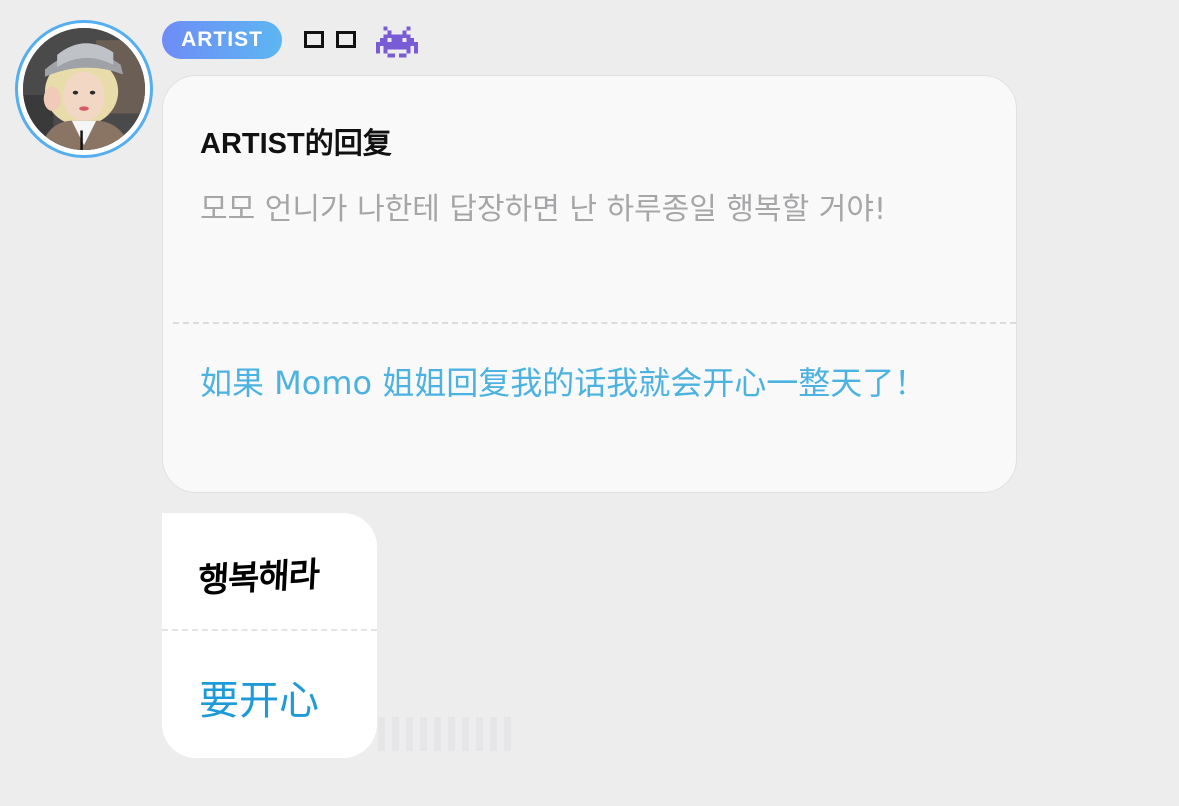  What do you see at coordinates (258, 578) in the screenshot?
I see `message-text: 행복해라` at bounding box center [258, 578].